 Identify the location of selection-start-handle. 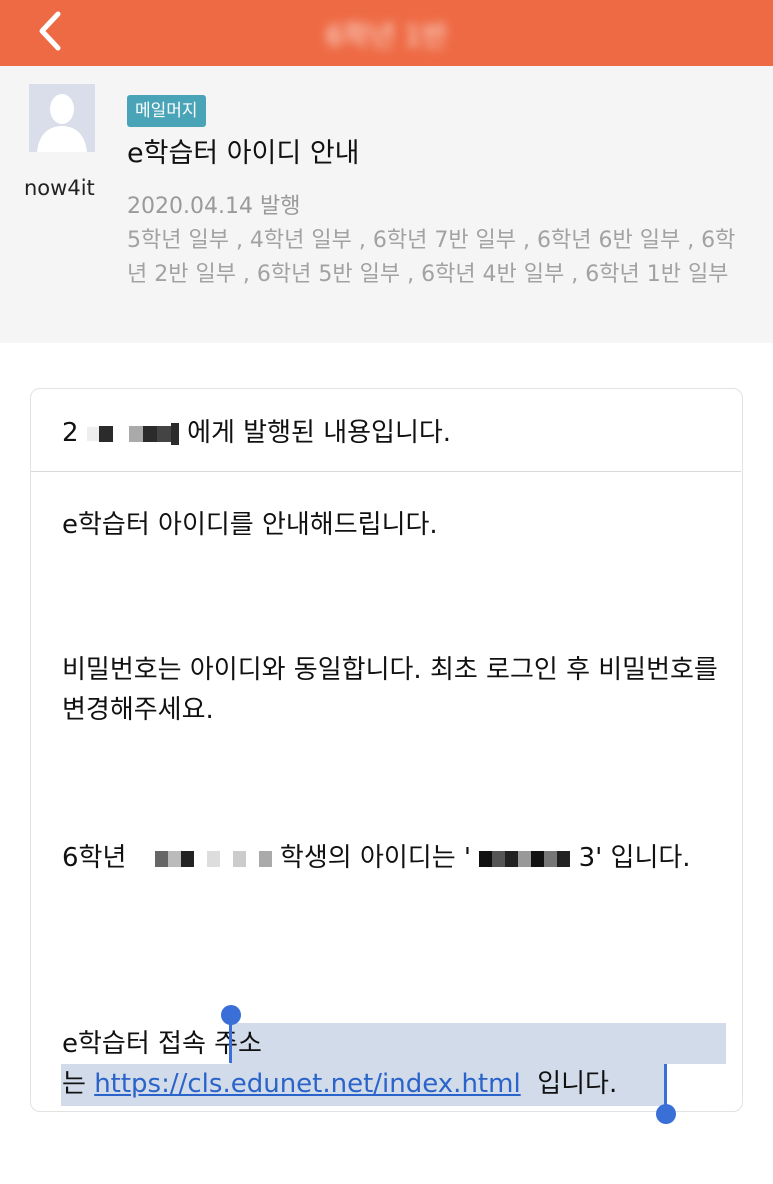
(231, 1015).